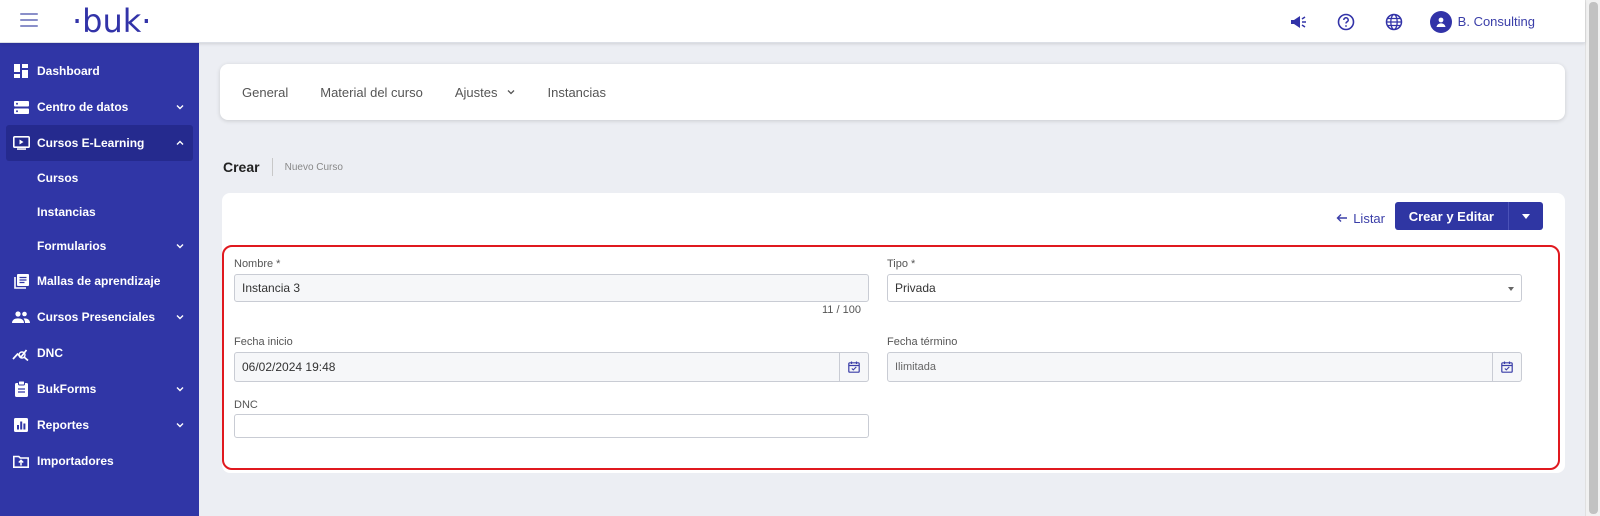  I want to click on tab-instancias: Instancias, so click(577, 92).